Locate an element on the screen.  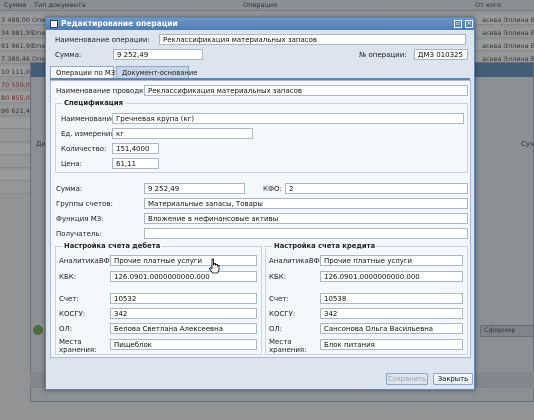
close-icon: × is located at coordinates (469, 24).